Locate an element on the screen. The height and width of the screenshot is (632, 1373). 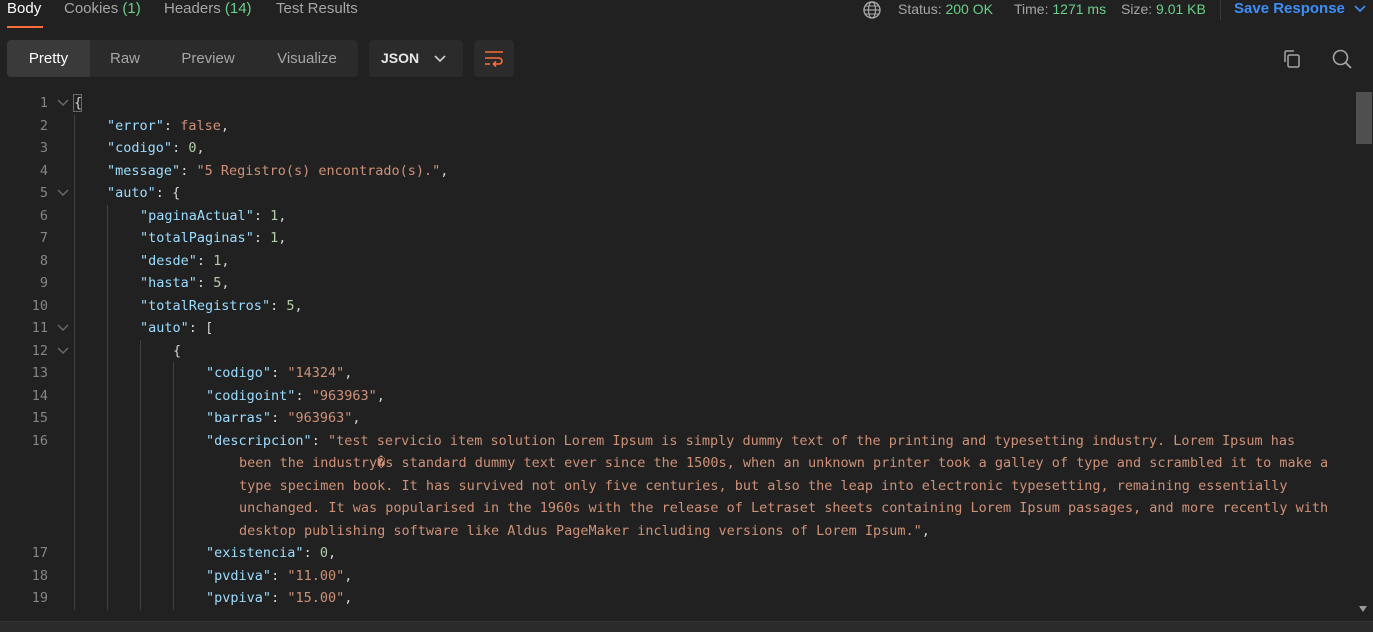
json-key: codigo is located at coordinates (238, 373).